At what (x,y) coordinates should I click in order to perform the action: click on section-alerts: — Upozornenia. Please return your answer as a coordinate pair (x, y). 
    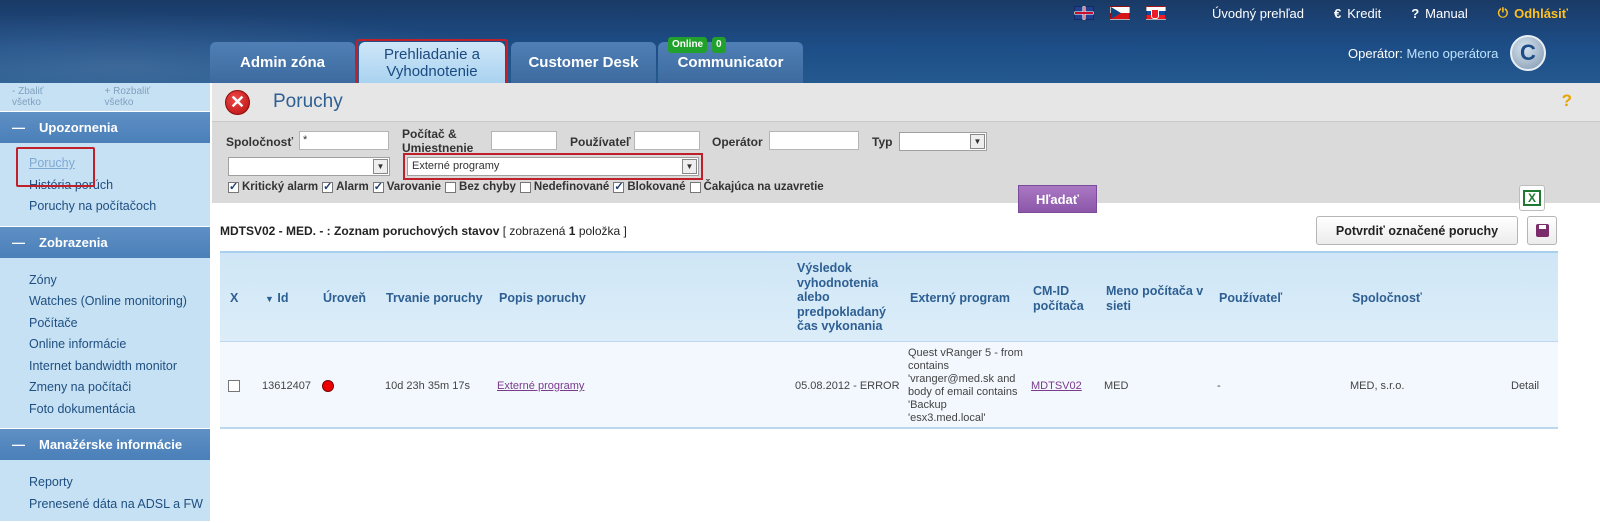
    Looking at the image, I should click on (105, 127).